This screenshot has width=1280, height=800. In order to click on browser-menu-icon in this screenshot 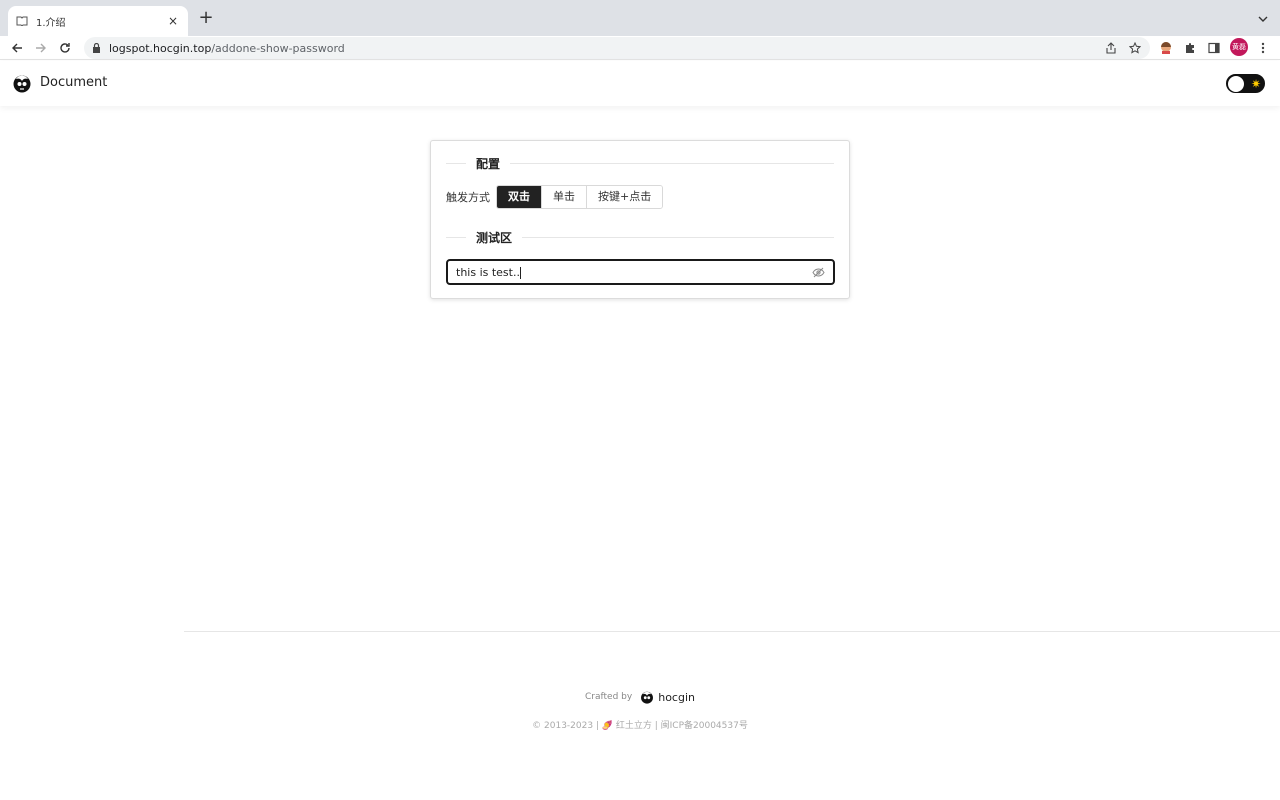, I will do `click(1263, 48)`.